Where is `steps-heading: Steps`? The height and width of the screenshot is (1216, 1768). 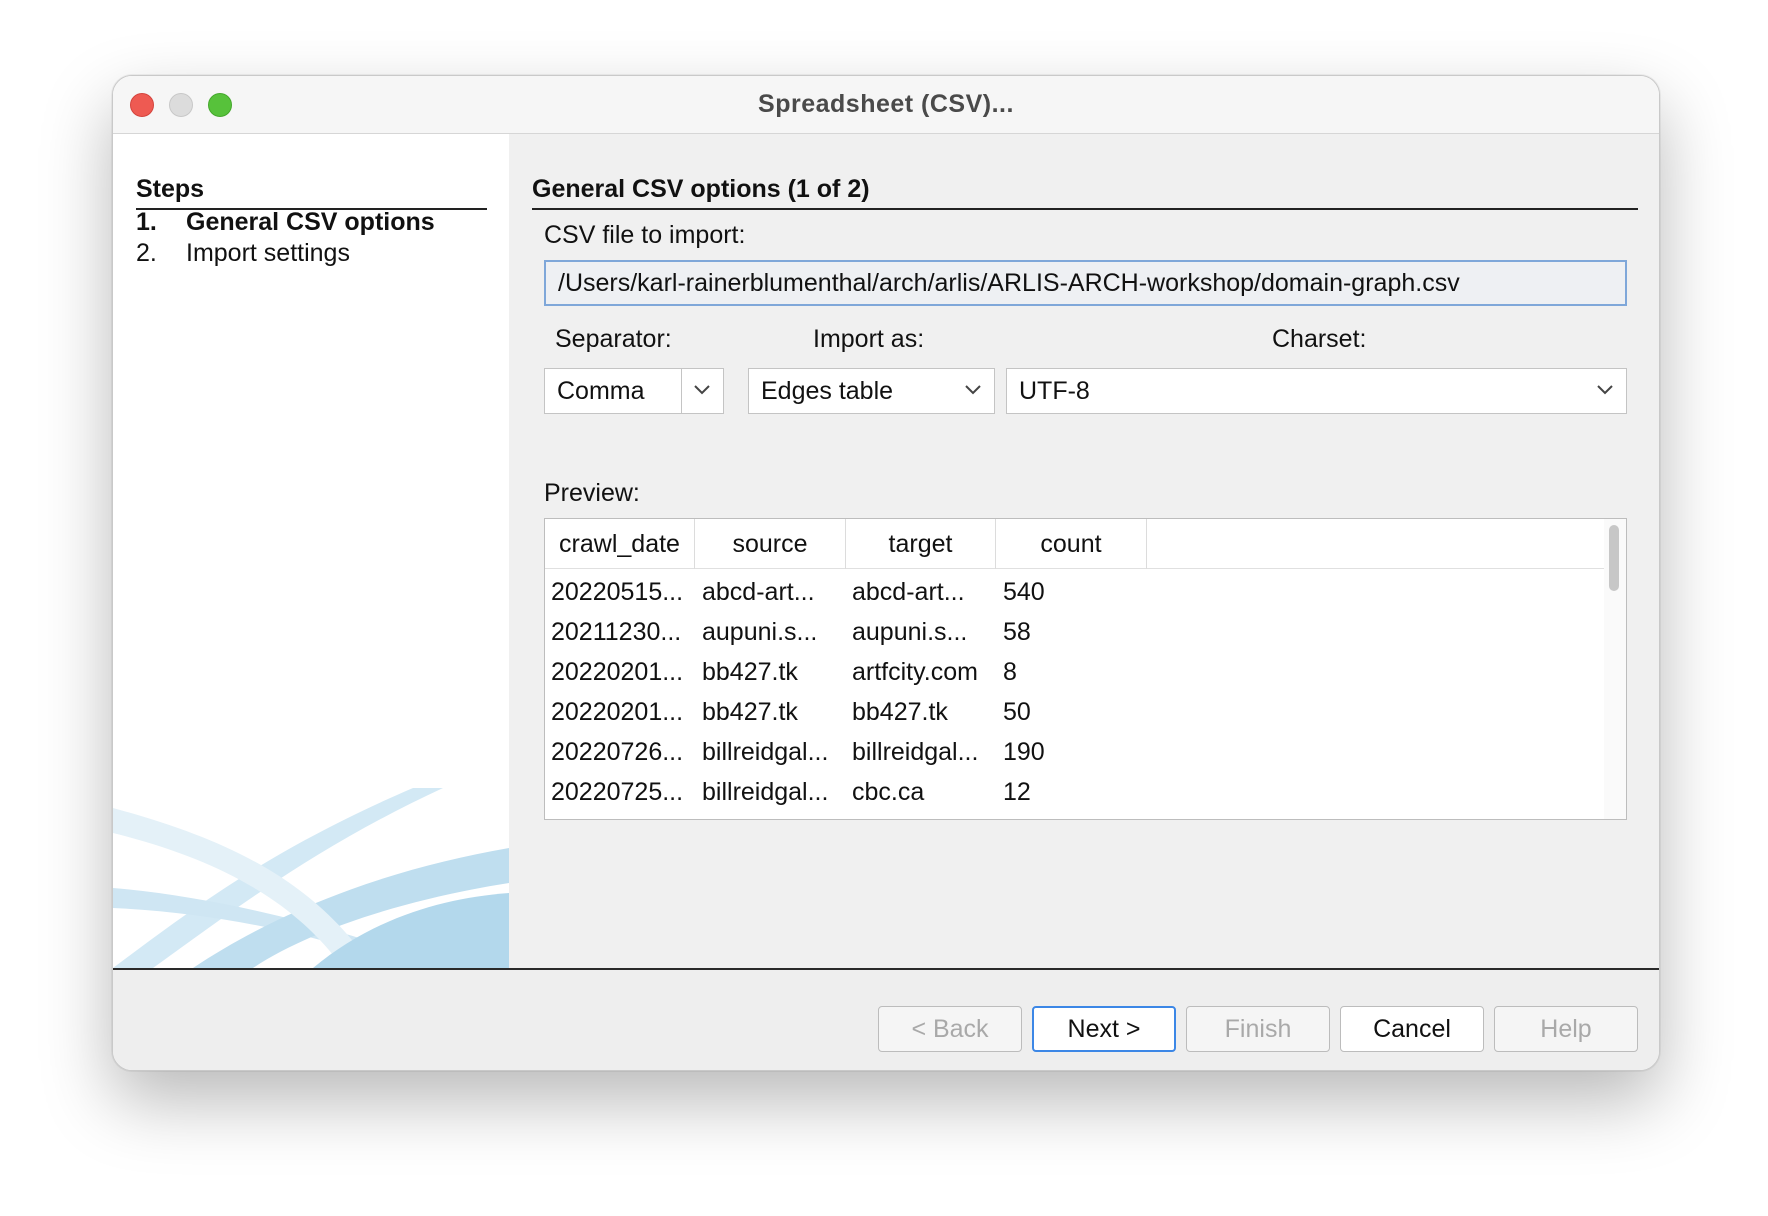 steps-heading: Steps is located at coordinates (170, 189).